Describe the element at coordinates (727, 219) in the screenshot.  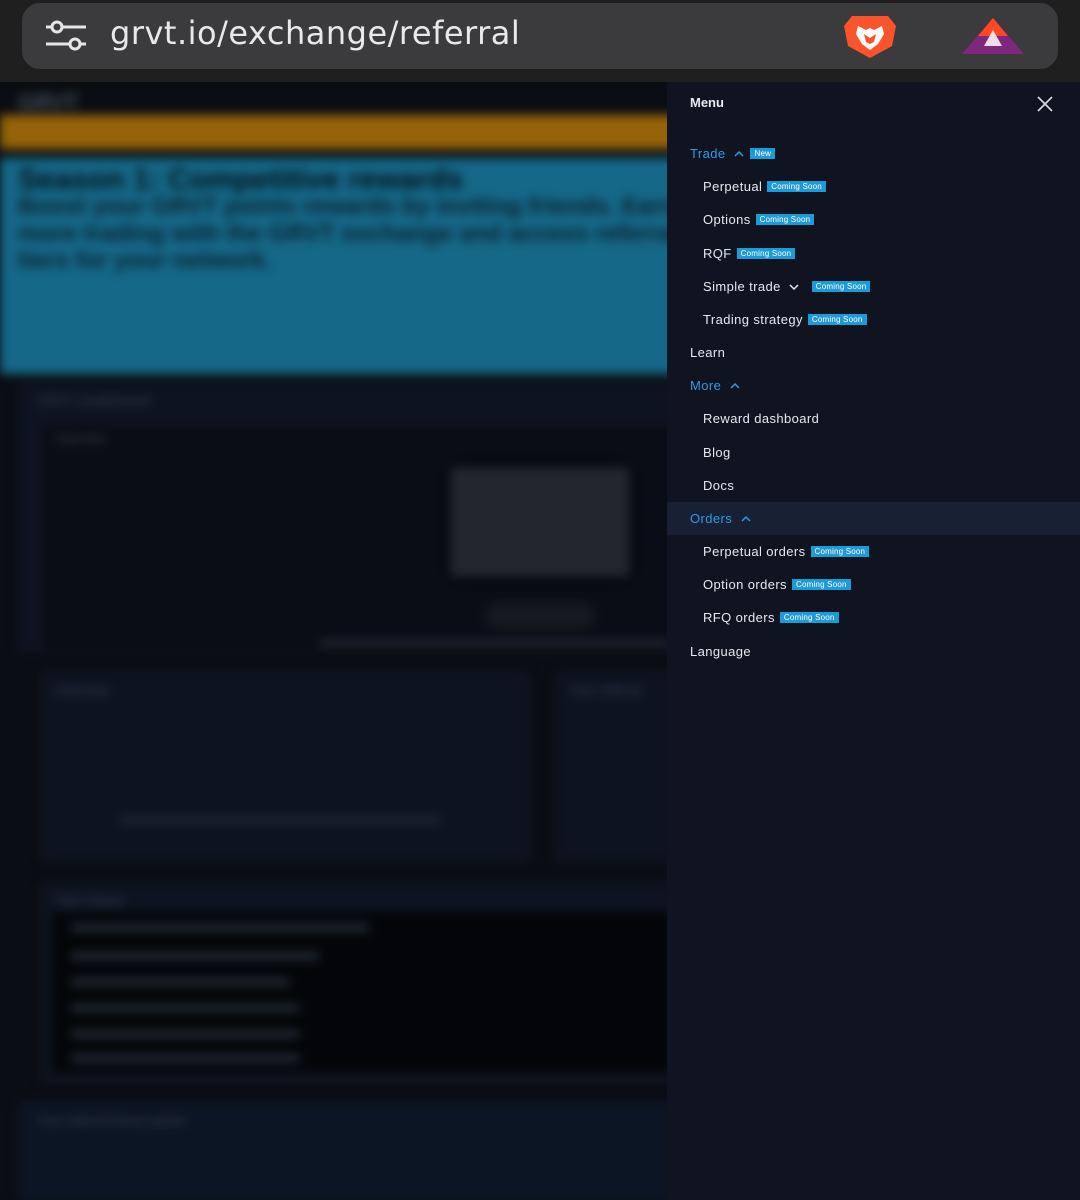
I see `menu-item-label: Options` at that location.